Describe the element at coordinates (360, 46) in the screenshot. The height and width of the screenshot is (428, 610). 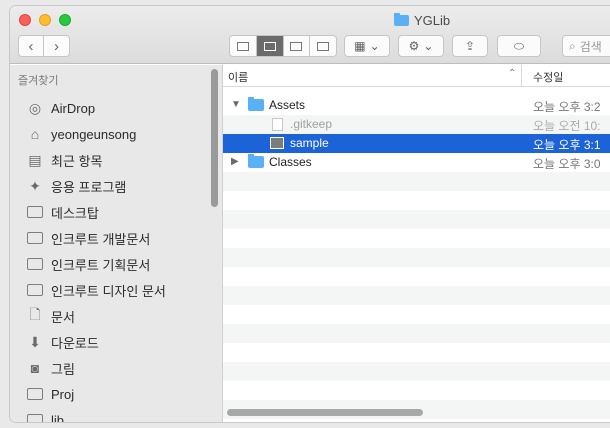
I see `group-icon: ▦` at that location.